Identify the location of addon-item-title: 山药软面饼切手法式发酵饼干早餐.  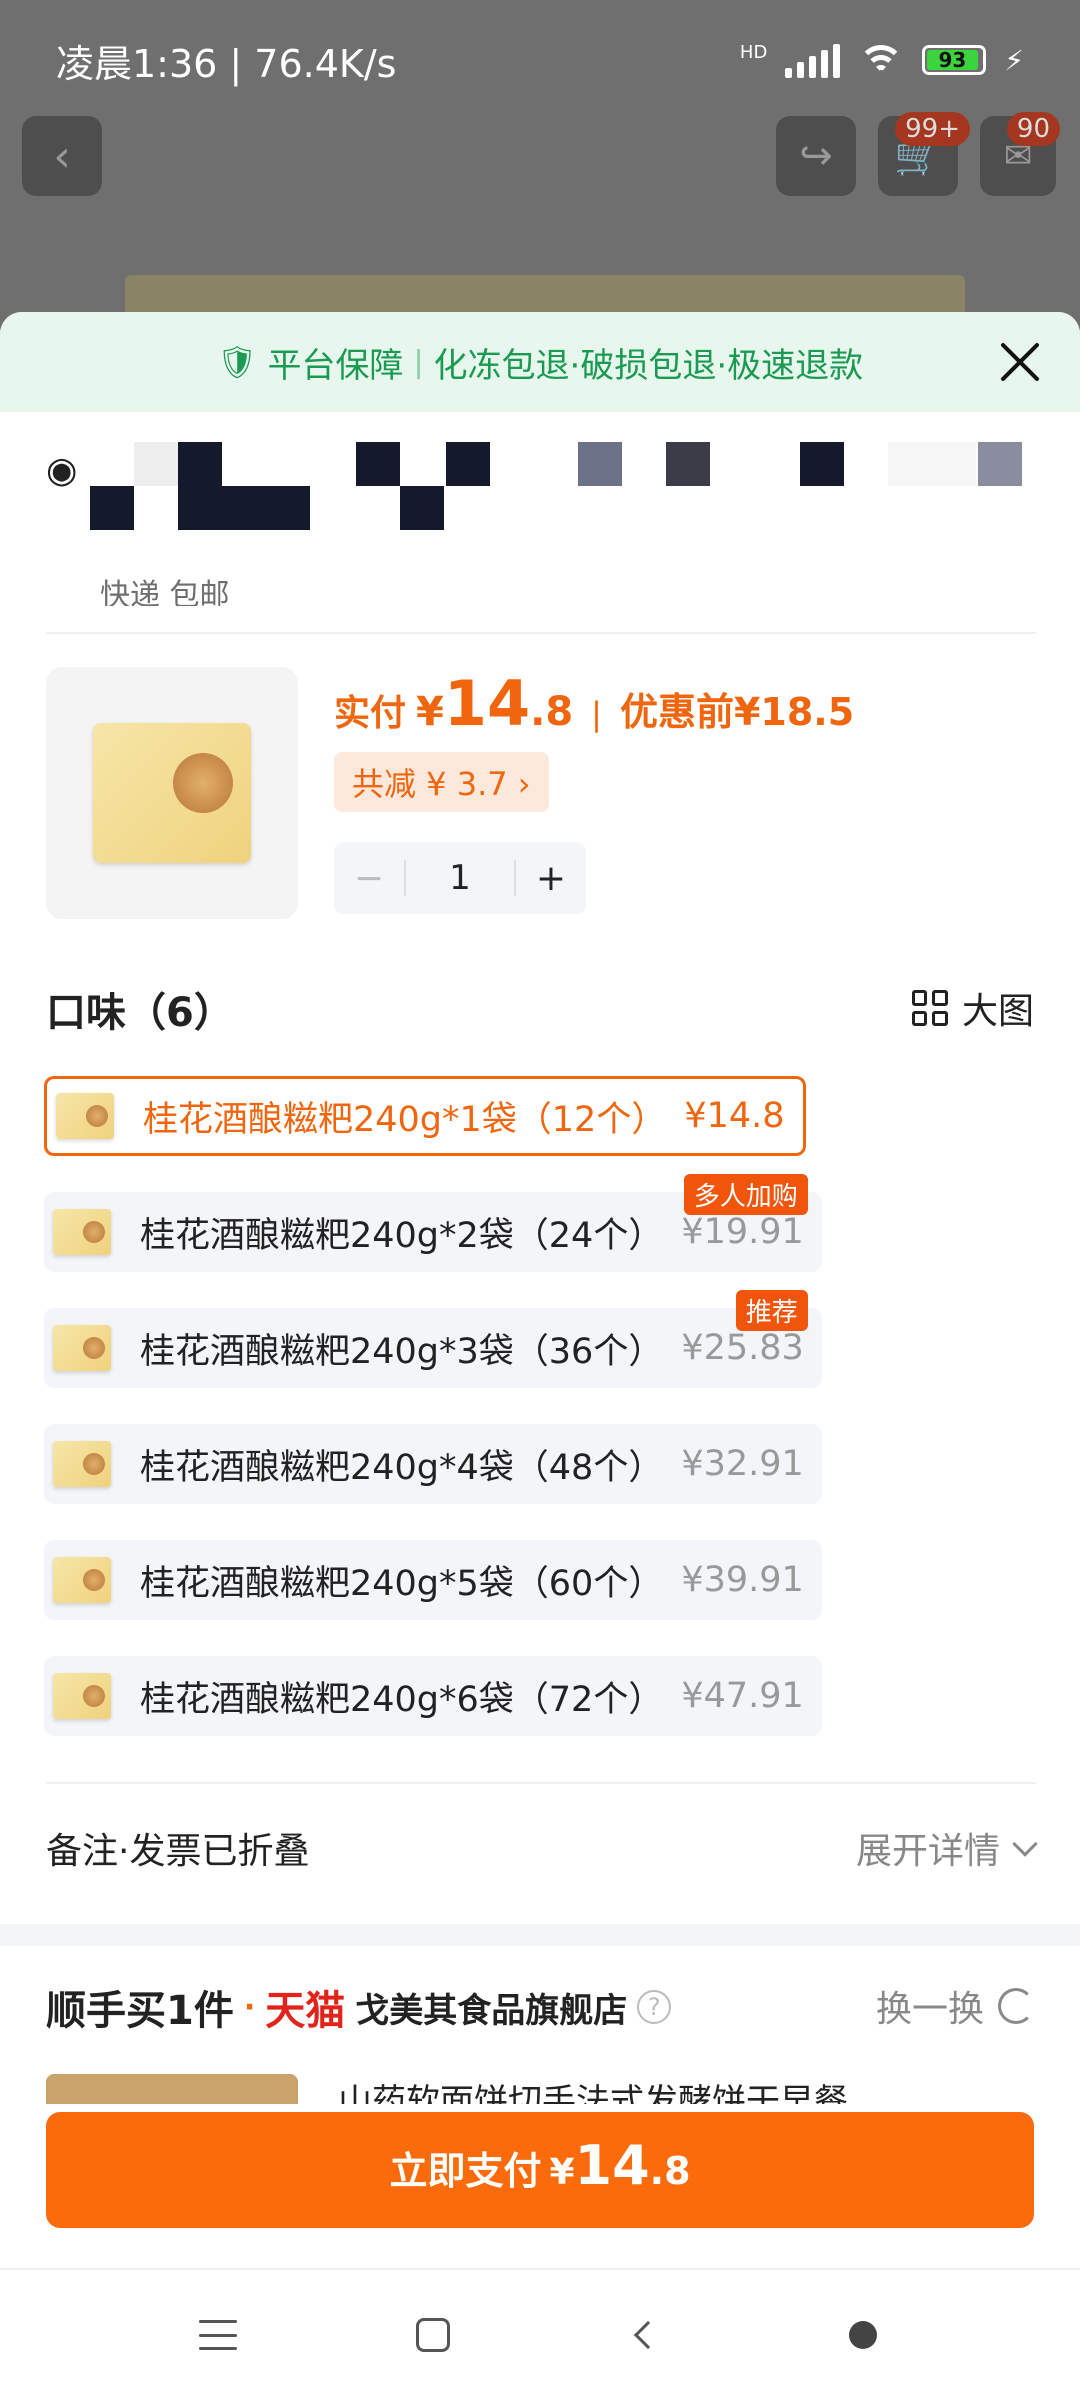
(593, 2093).